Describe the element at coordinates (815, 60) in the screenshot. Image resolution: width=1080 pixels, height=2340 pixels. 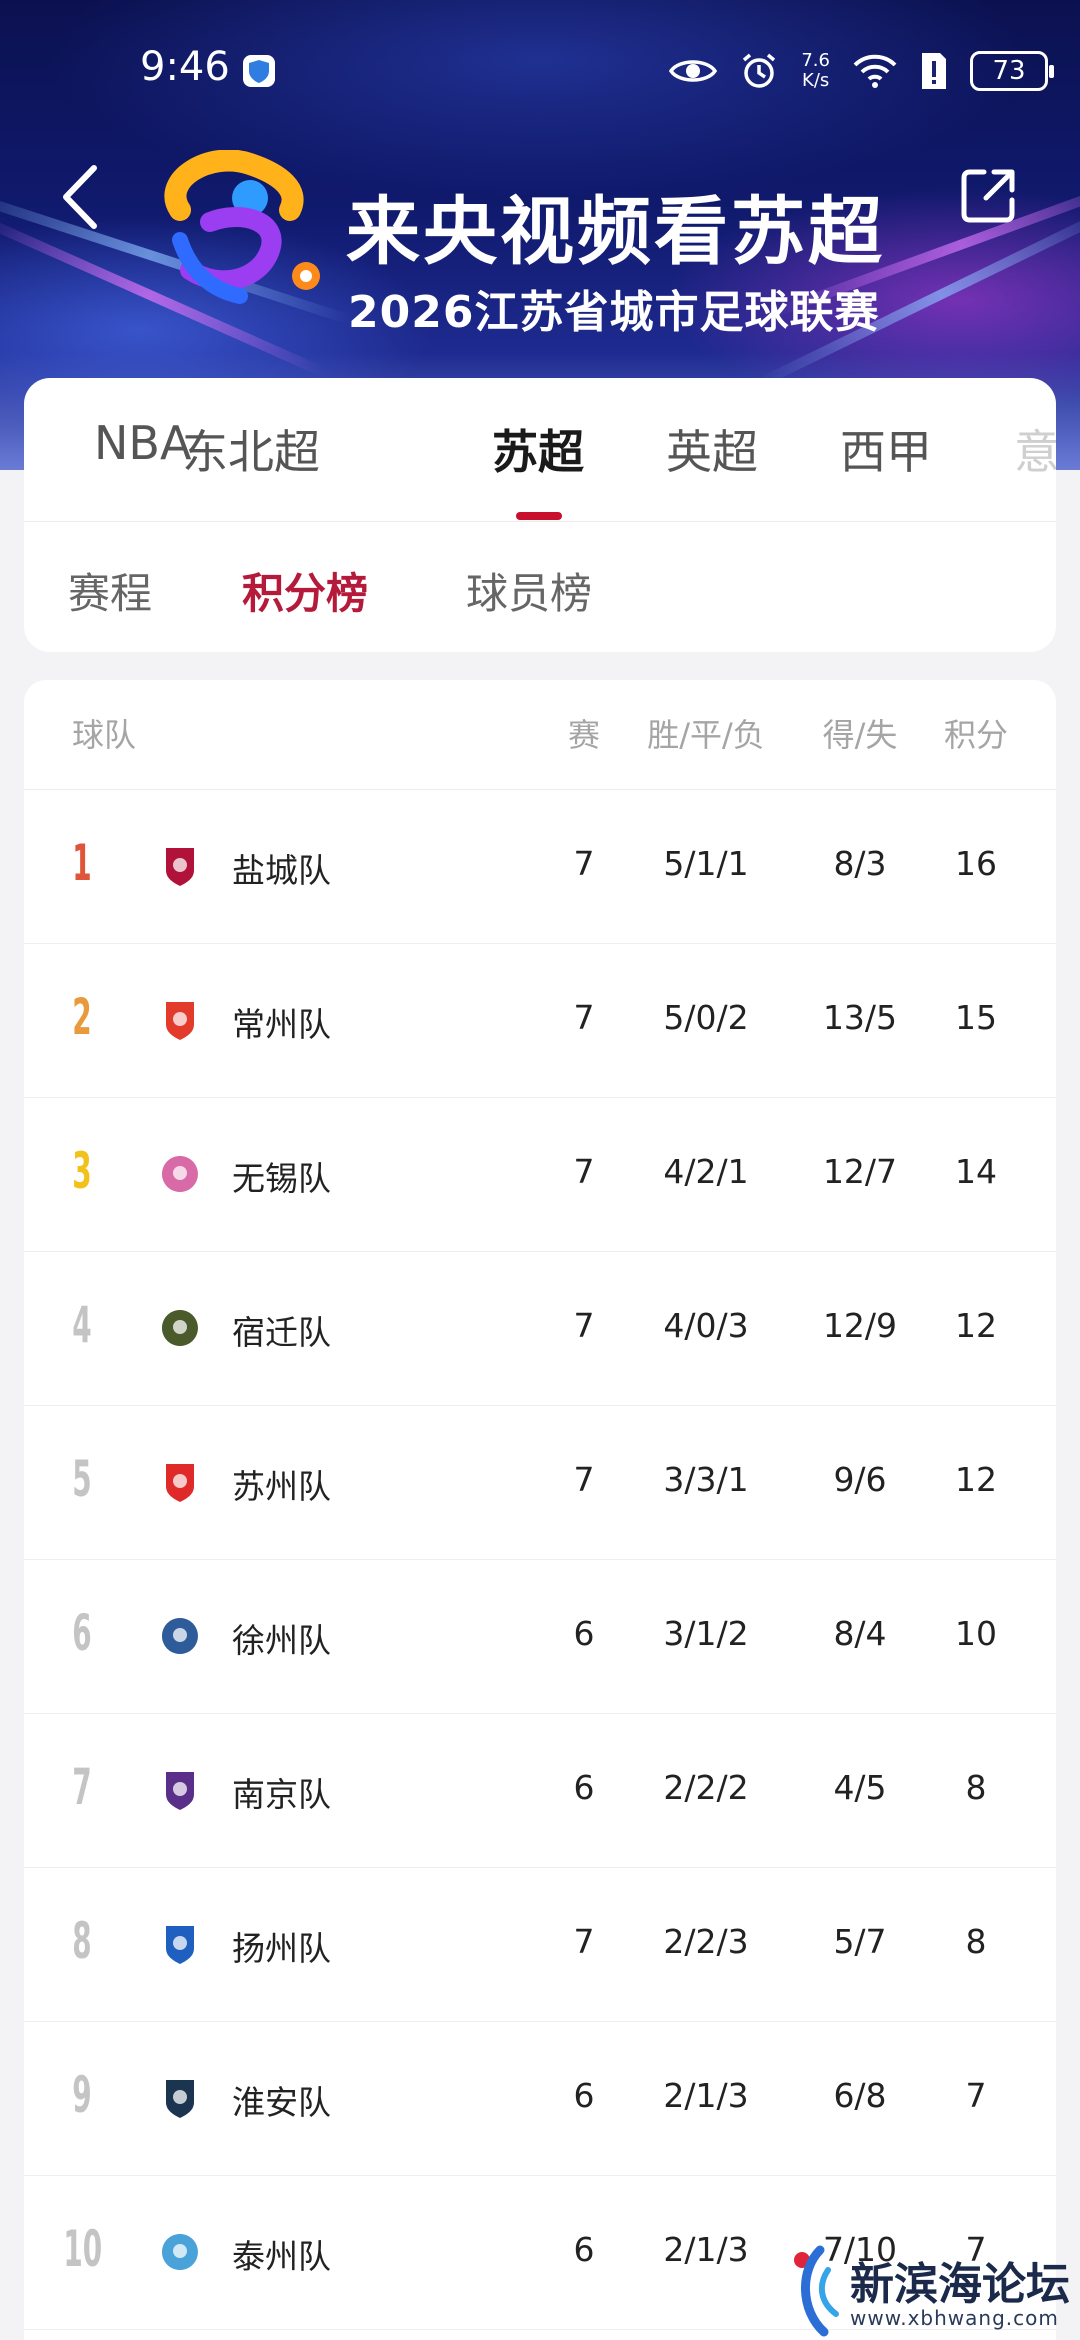
I see `net-speed-value: 7.6` at that location.